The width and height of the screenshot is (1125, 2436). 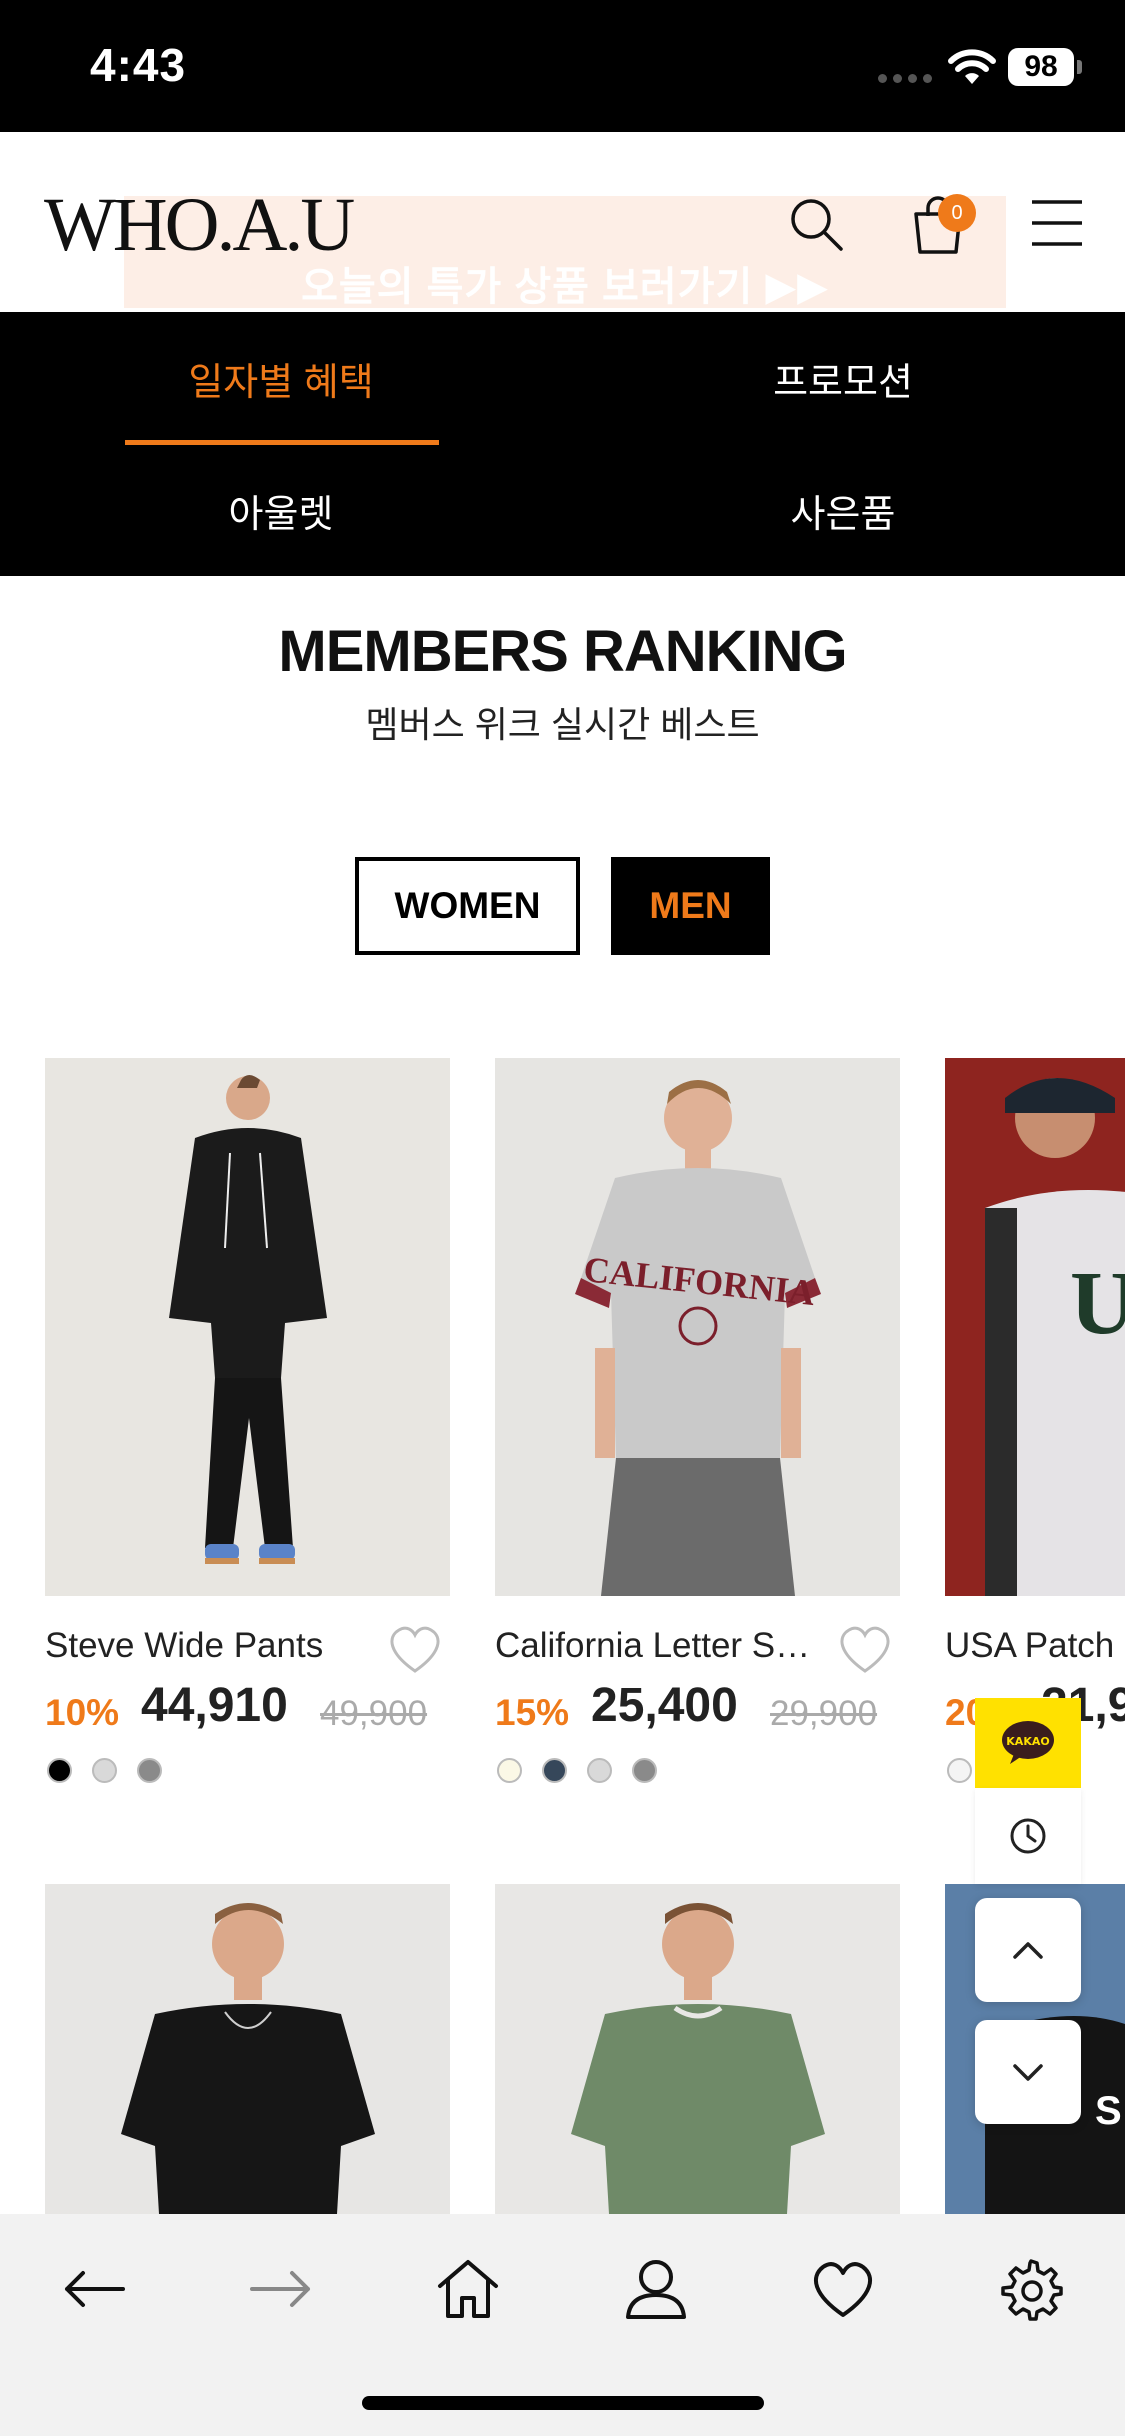 I want to click on tab-promotion: 프로모션, so click(x=843, y=378).